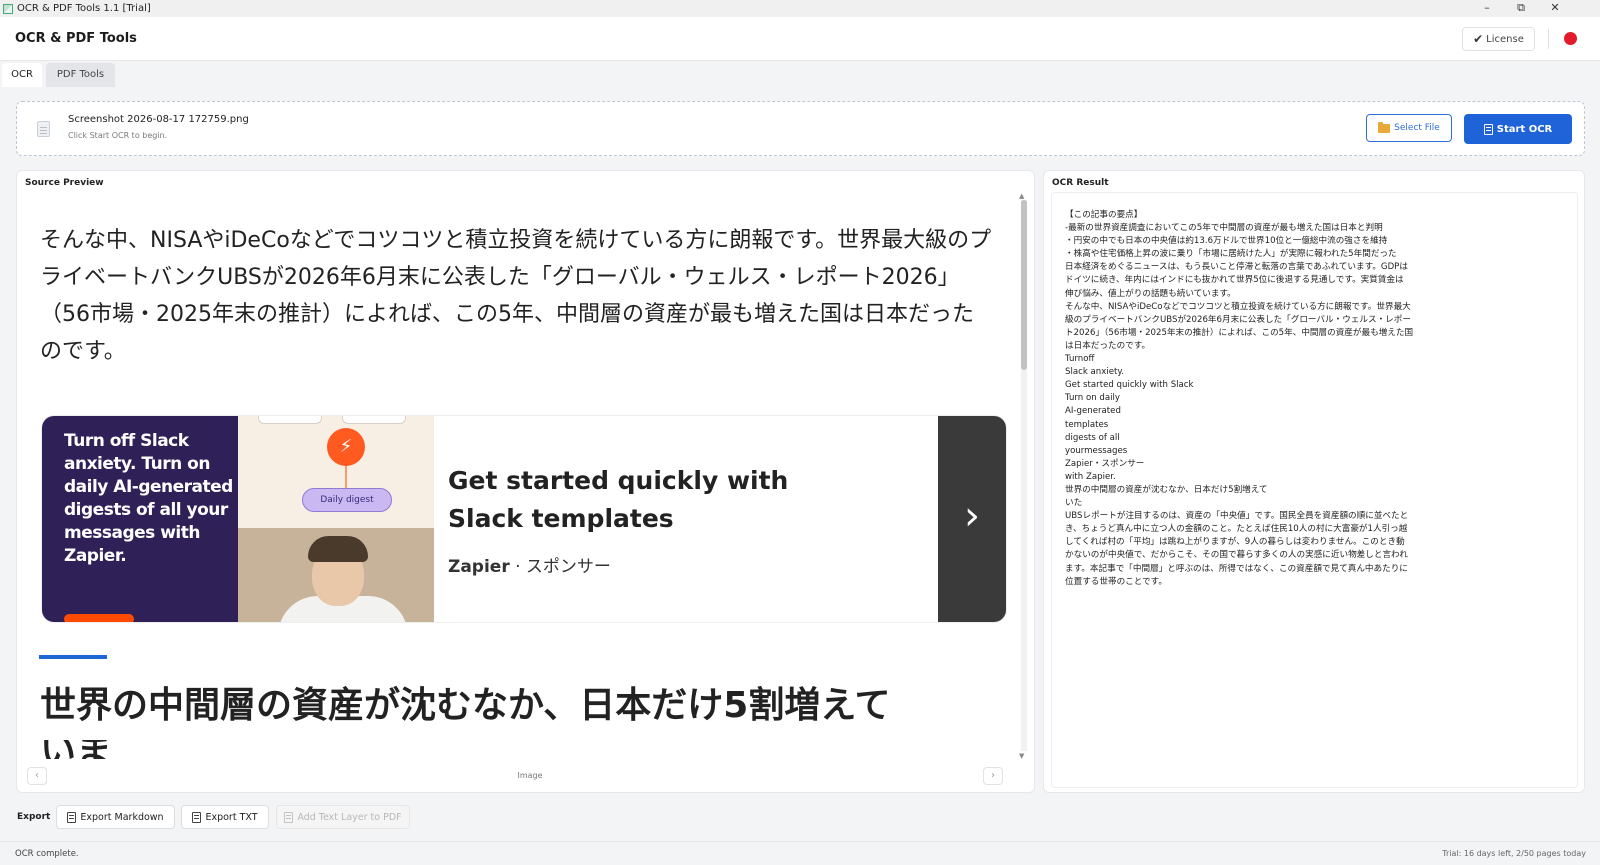 The width and height of the screenshot is (1600, 865). Describe the element at coordinates (76, 749) in the screenshot. I see `article-heading-cut: いま` at that location.